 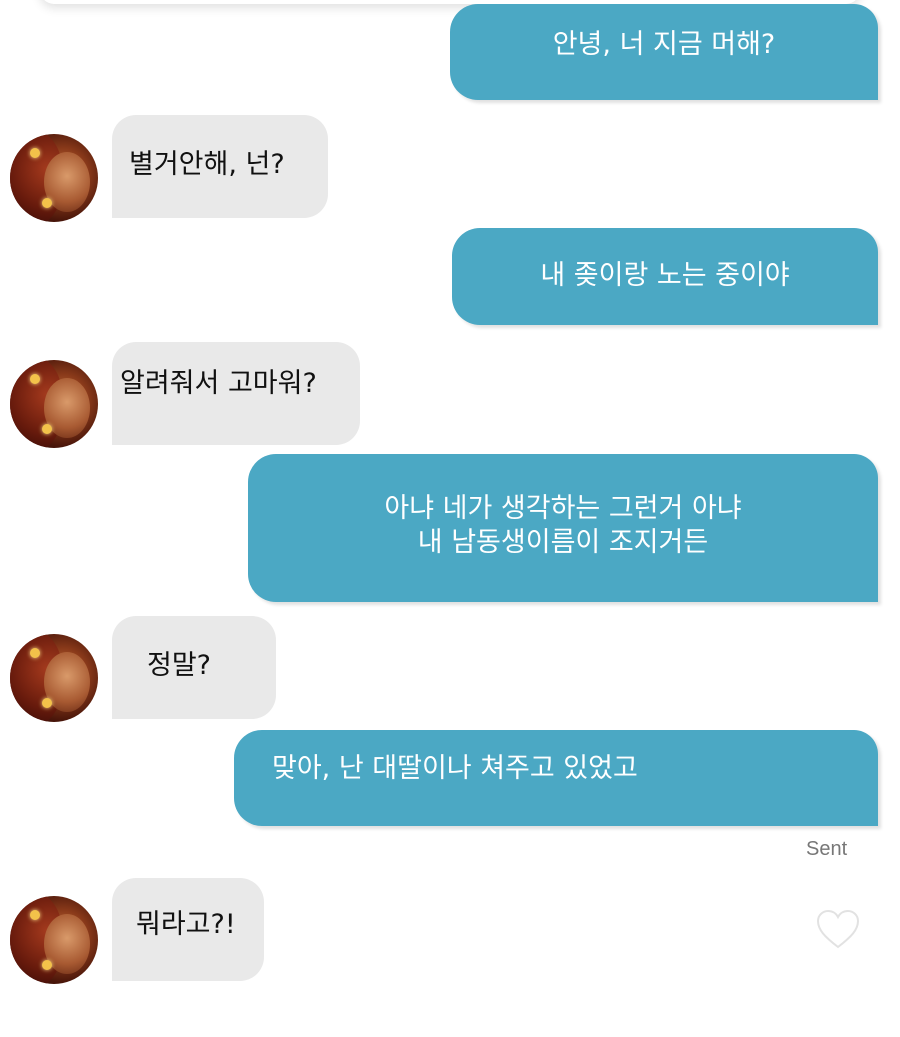 I want to click on message-text: 아냐 네가 생각하는 그런거 아냐 내 남동생이름이 조지거든, so click(x=563, y=526).